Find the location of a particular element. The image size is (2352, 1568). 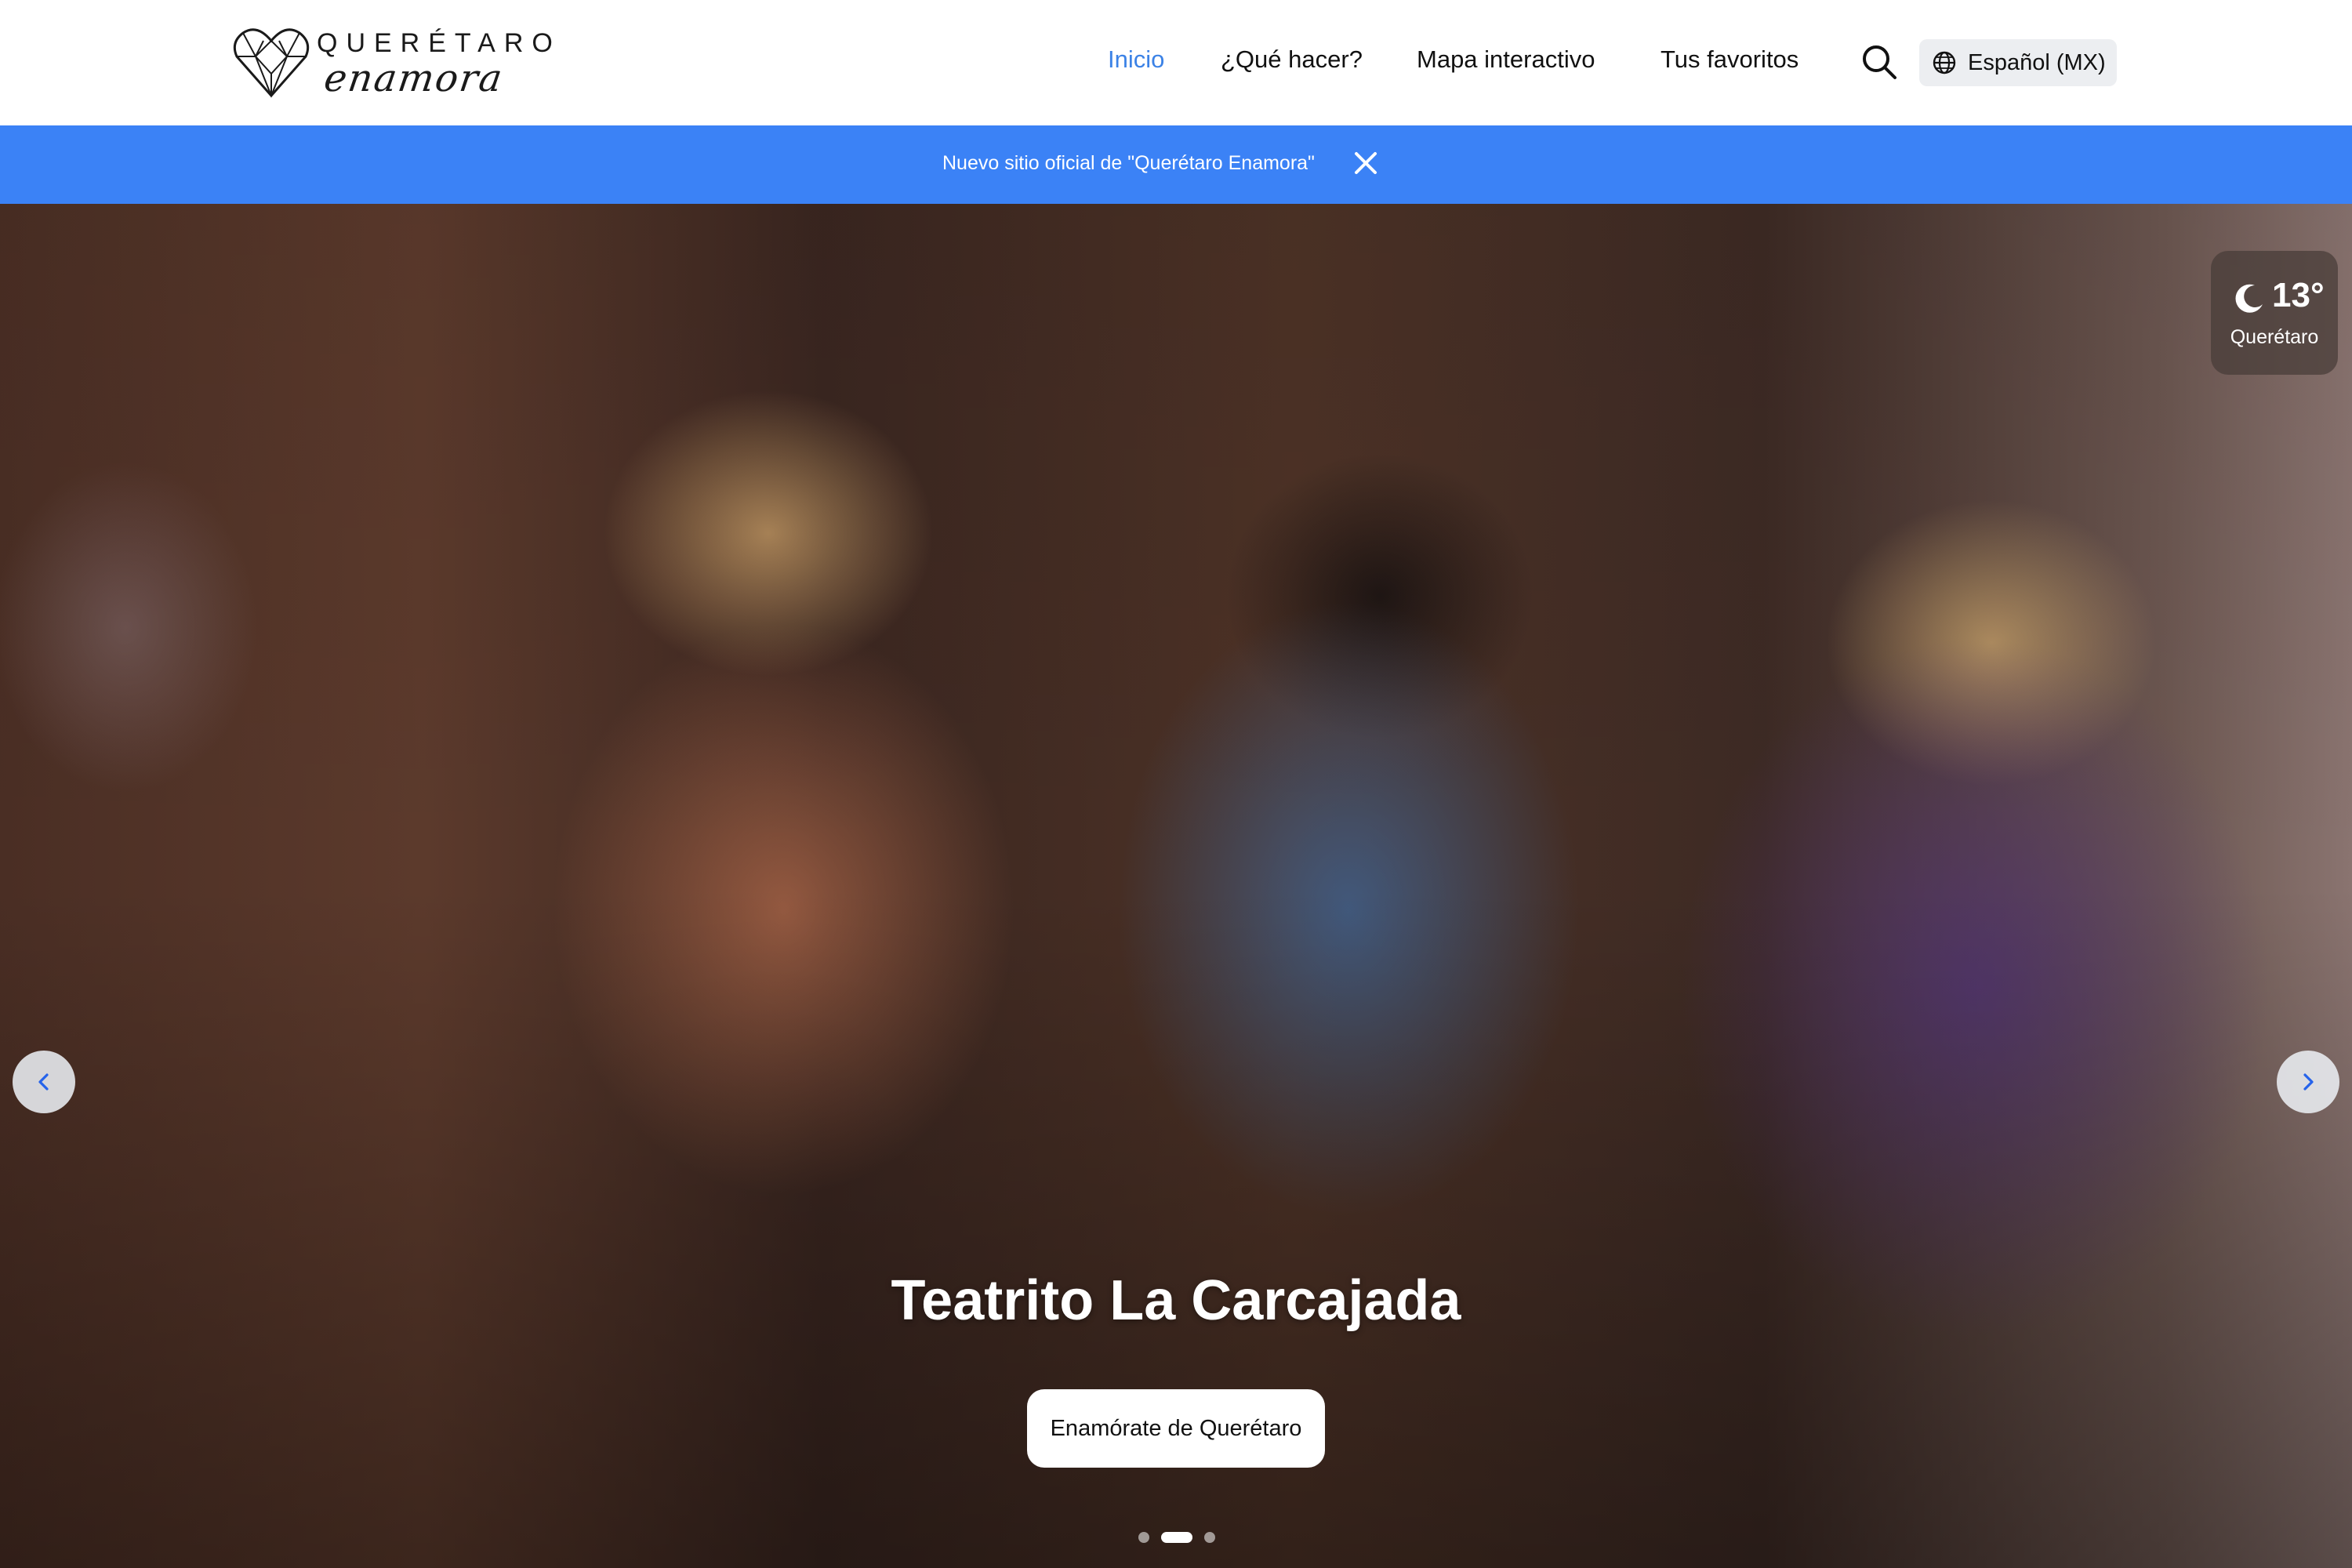

banner-close-button is located at coordinates (1366, 163).